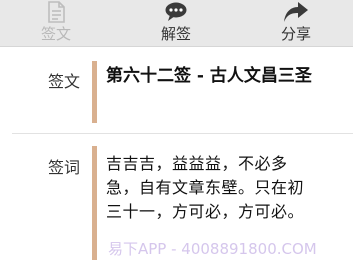 This screenshot has width=353, height=271. Describe the element at coordinates (212, 249) in the screenshot. I see `watermark-text: 易下APP - 4008891800.COM` at that location.